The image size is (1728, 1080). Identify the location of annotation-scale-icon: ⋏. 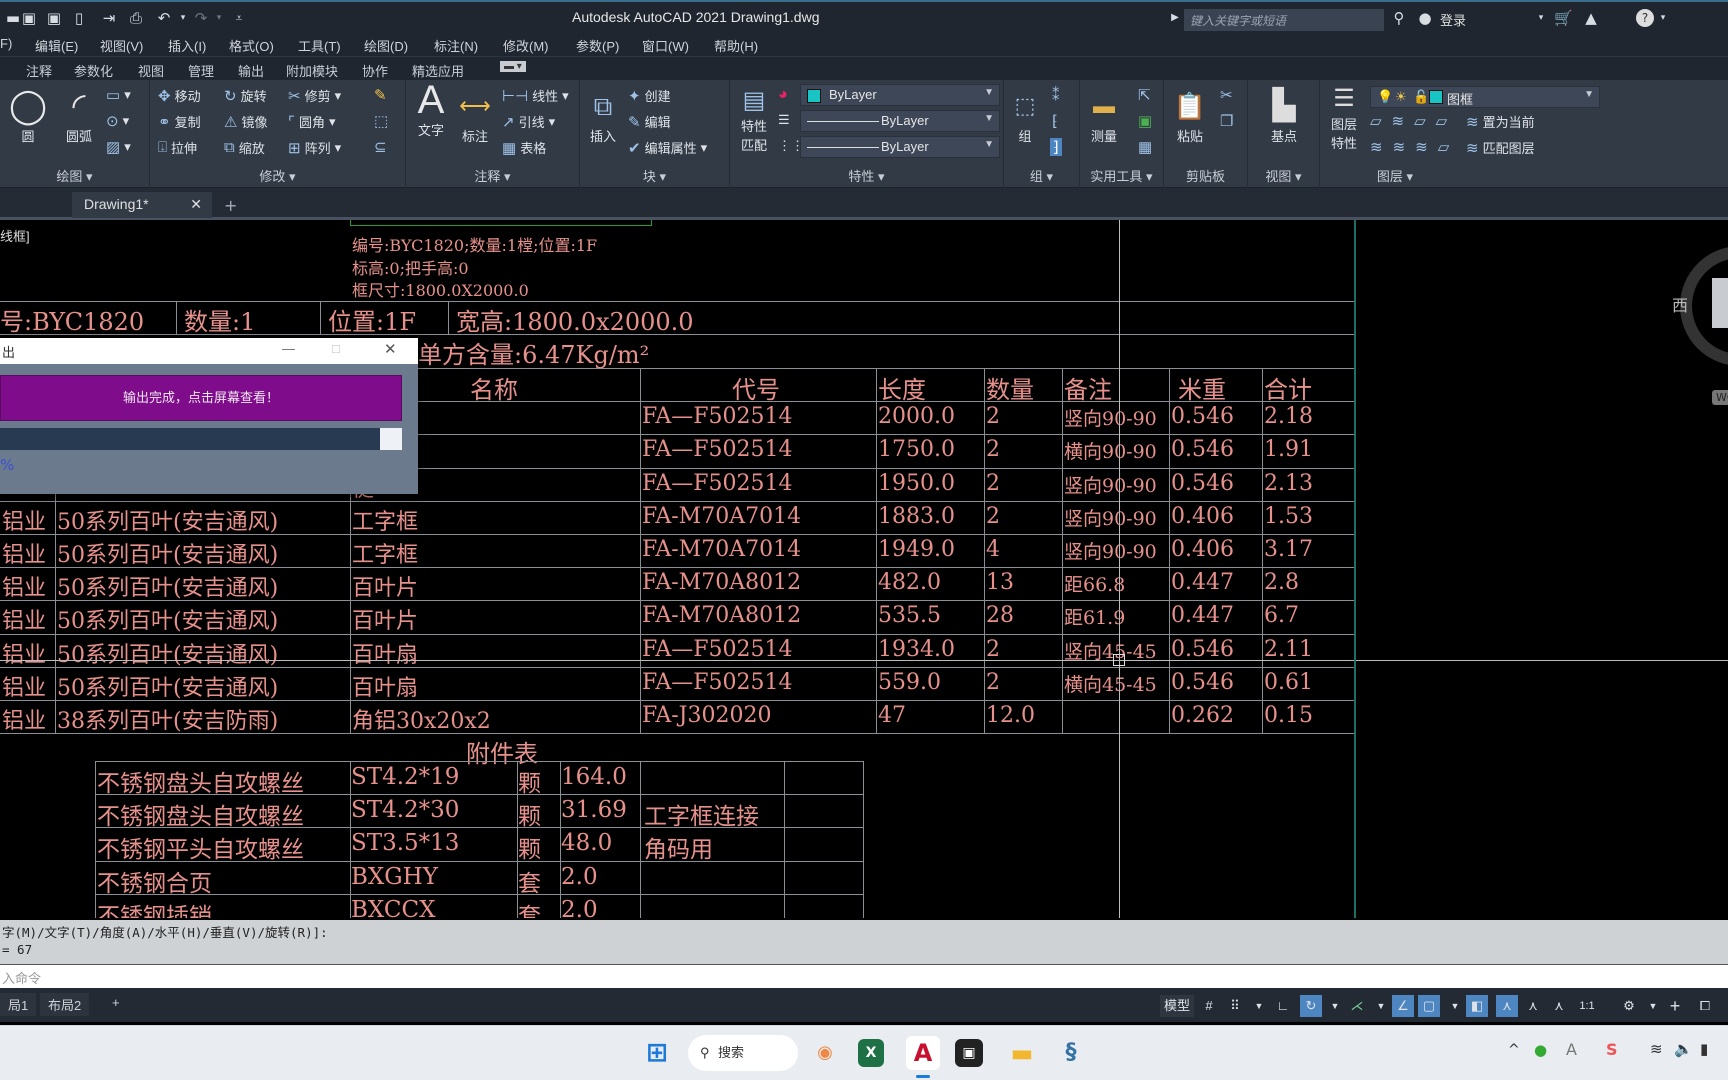
(1559, 1006).